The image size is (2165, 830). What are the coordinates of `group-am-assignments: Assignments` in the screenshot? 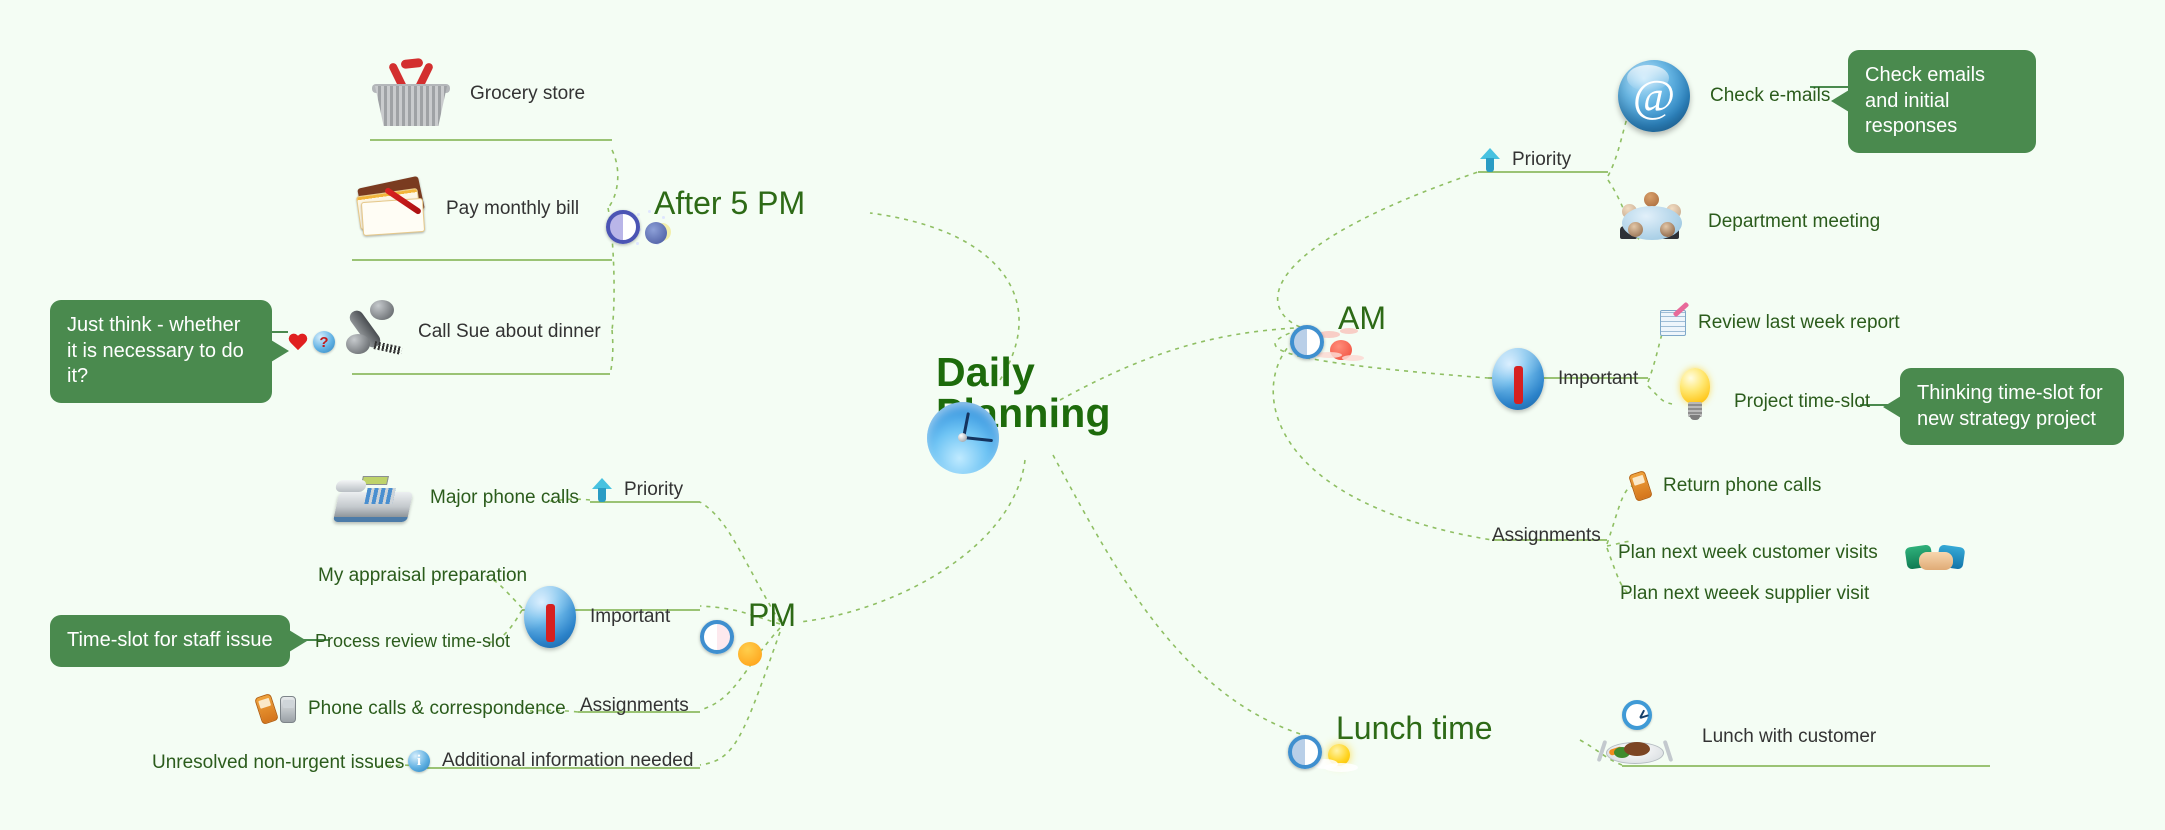 It's located at (1546, 536).